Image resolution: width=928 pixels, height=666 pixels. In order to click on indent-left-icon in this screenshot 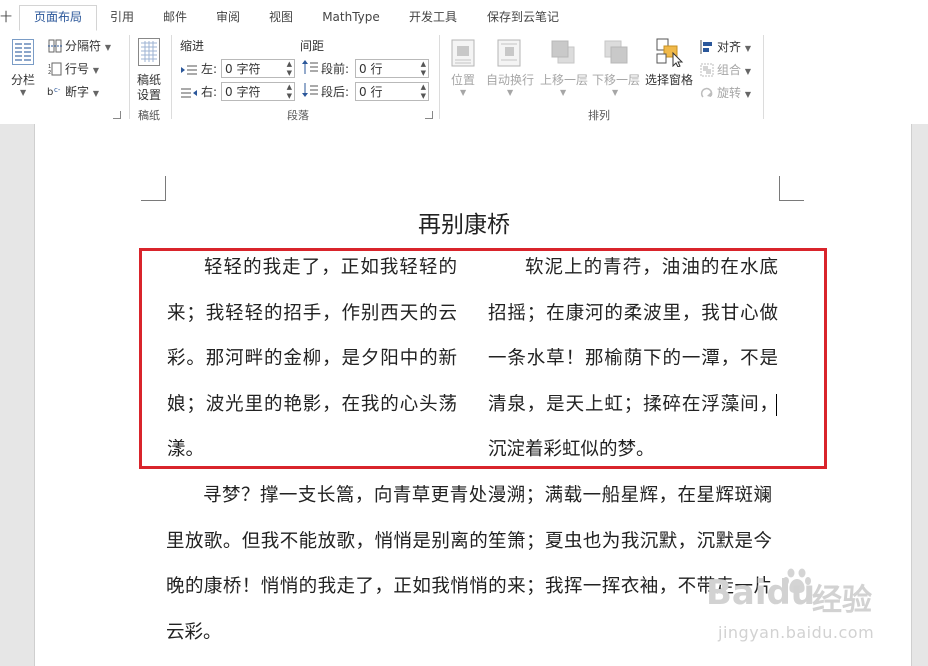, I will do `click(189, 70)`.